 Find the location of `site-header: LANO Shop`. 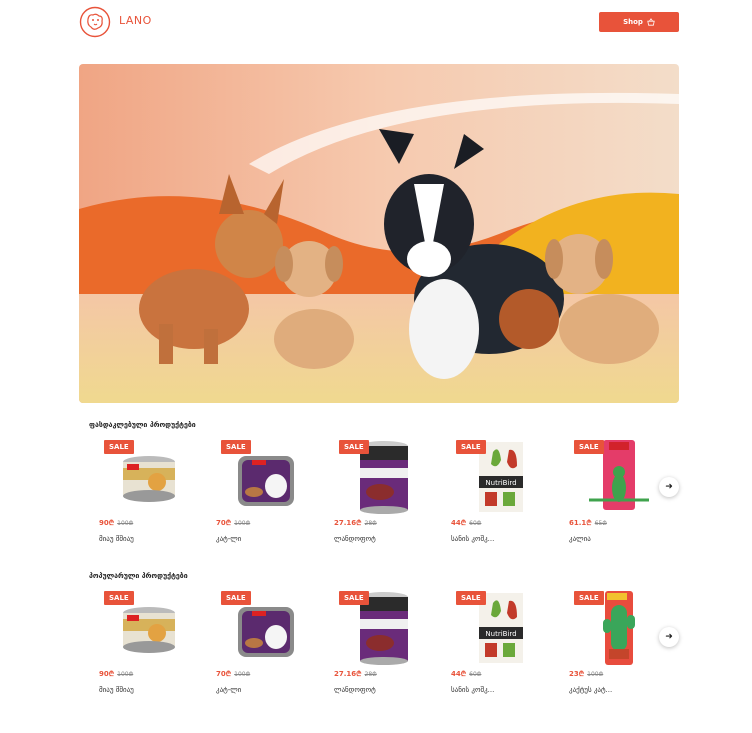

site-header: LANO Shop is located at coordinates (376, 25).